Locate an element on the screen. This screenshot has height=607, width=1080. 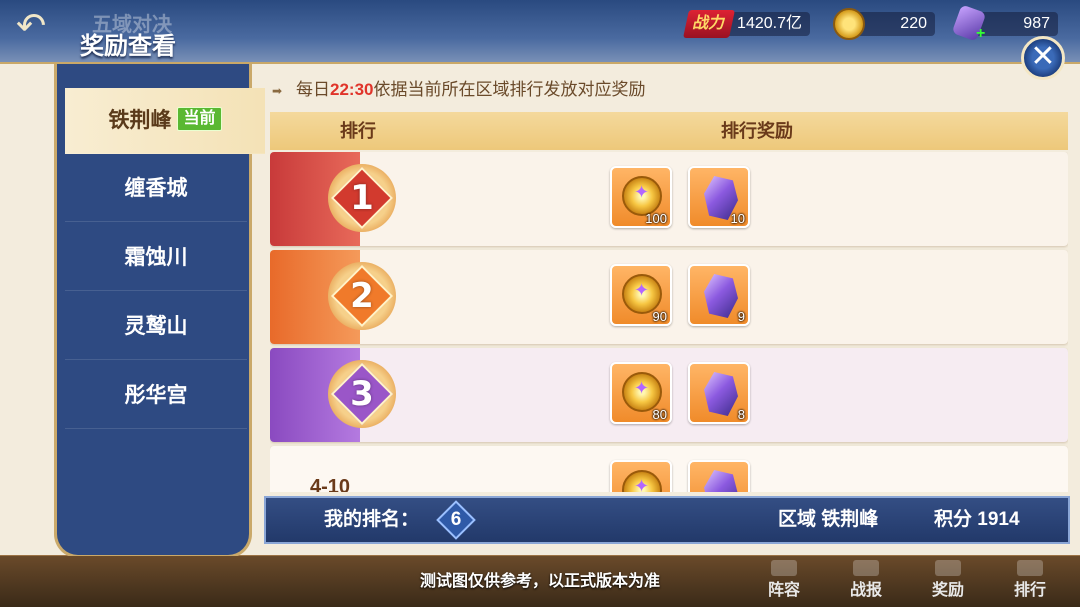
ranking-icon is located at coordinates (1030, 568).